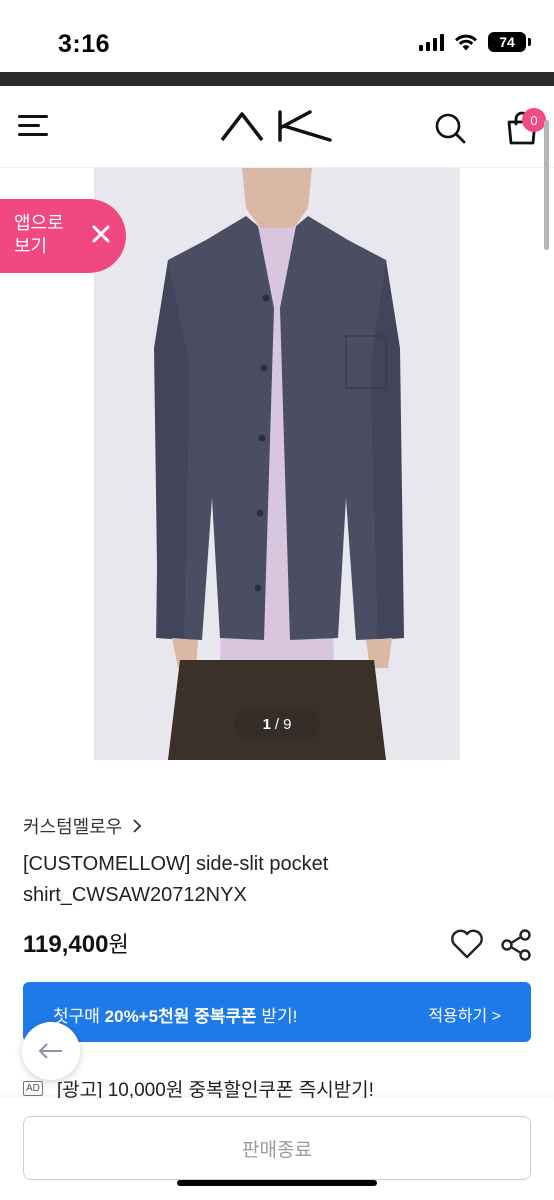 This screenshot has height=1200, width=554. I want to click on coupon-apply-link: 적용하기 >, so click(464, 1014).